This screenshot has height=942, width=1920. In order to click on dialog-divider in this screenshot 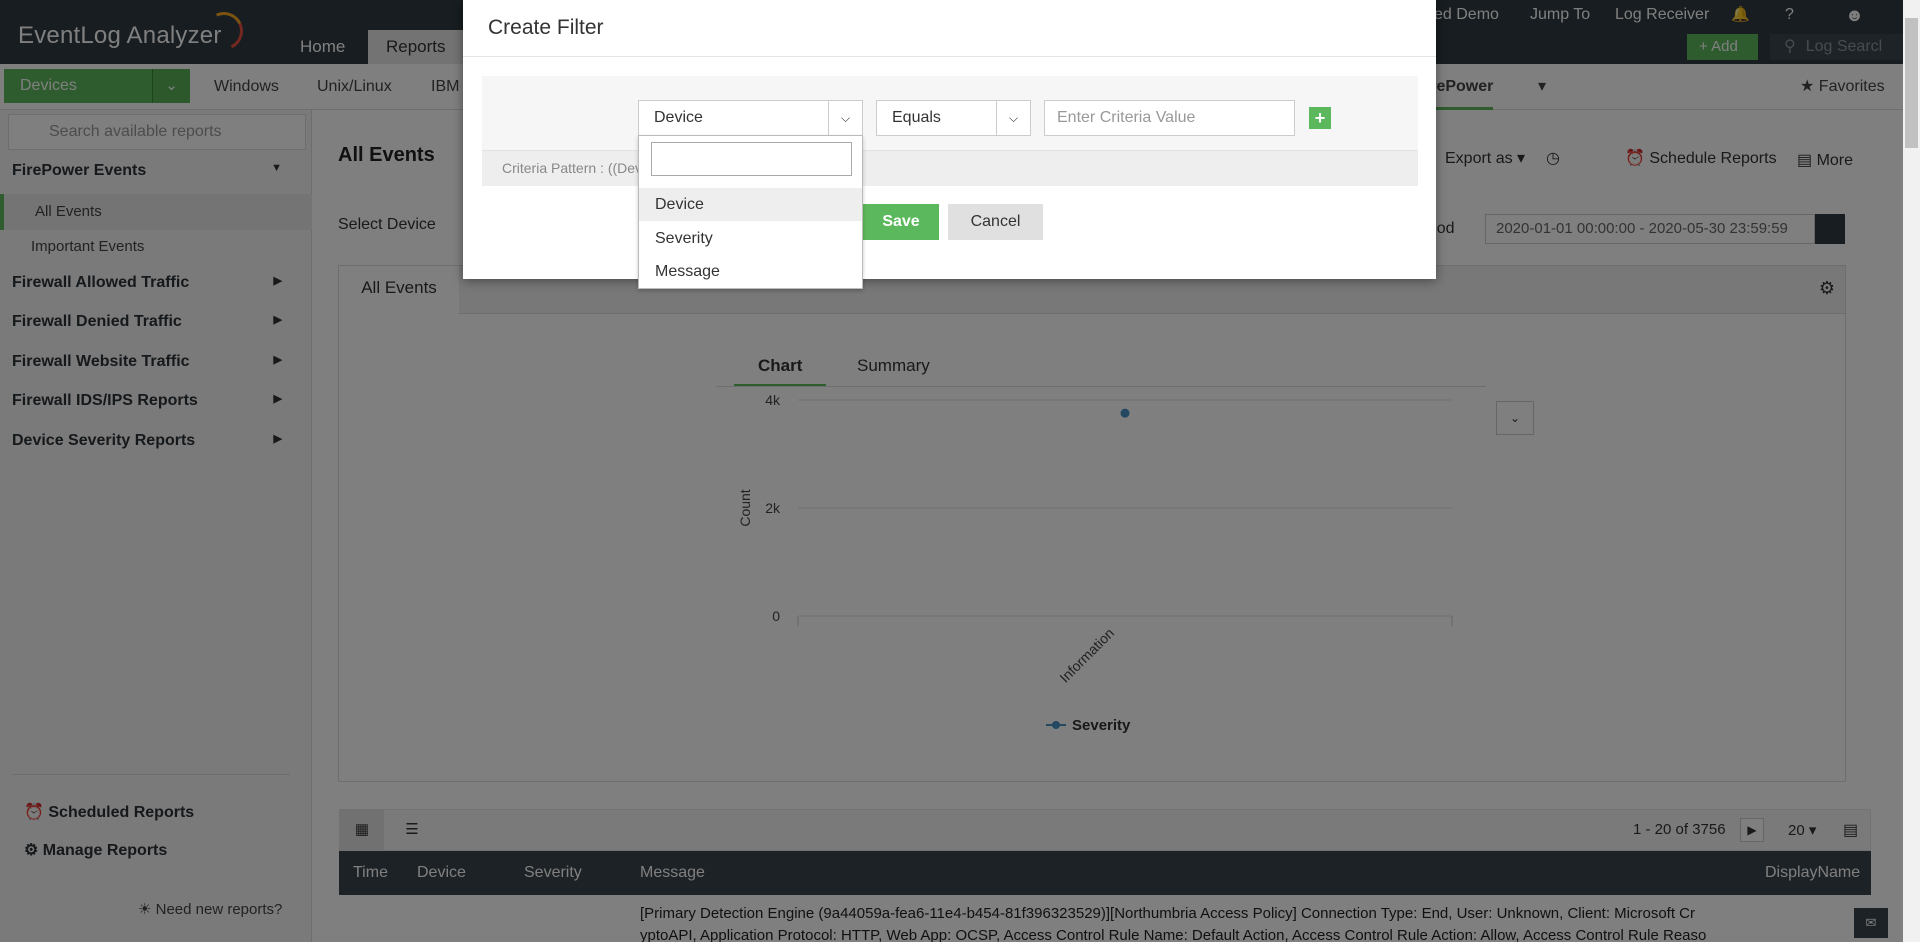, I will do `click(949, 56)`.